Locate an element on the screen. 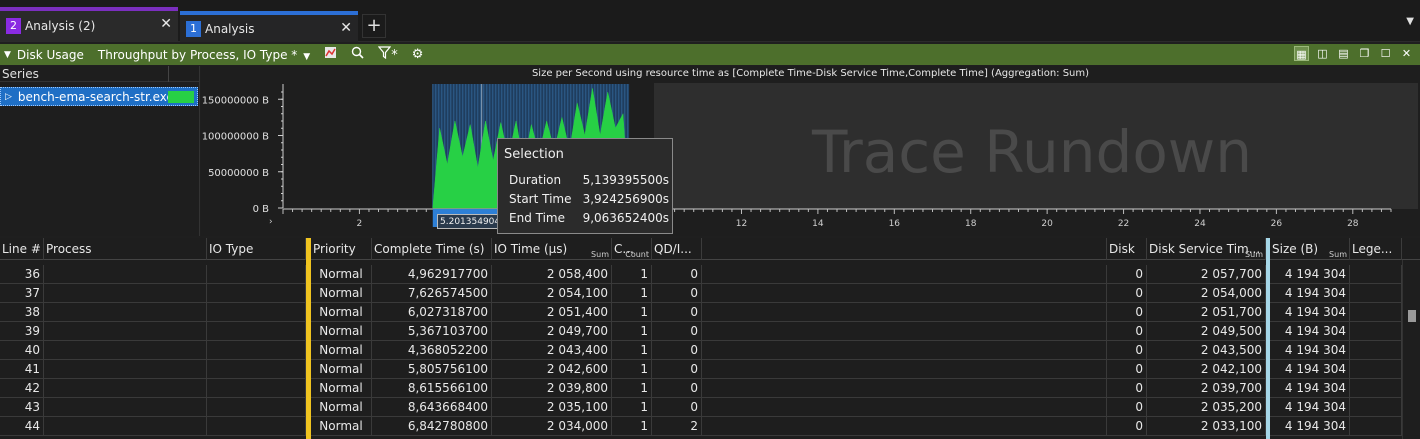  cell-complete-time: 6,027318700 is located at coordinates (432, 312).